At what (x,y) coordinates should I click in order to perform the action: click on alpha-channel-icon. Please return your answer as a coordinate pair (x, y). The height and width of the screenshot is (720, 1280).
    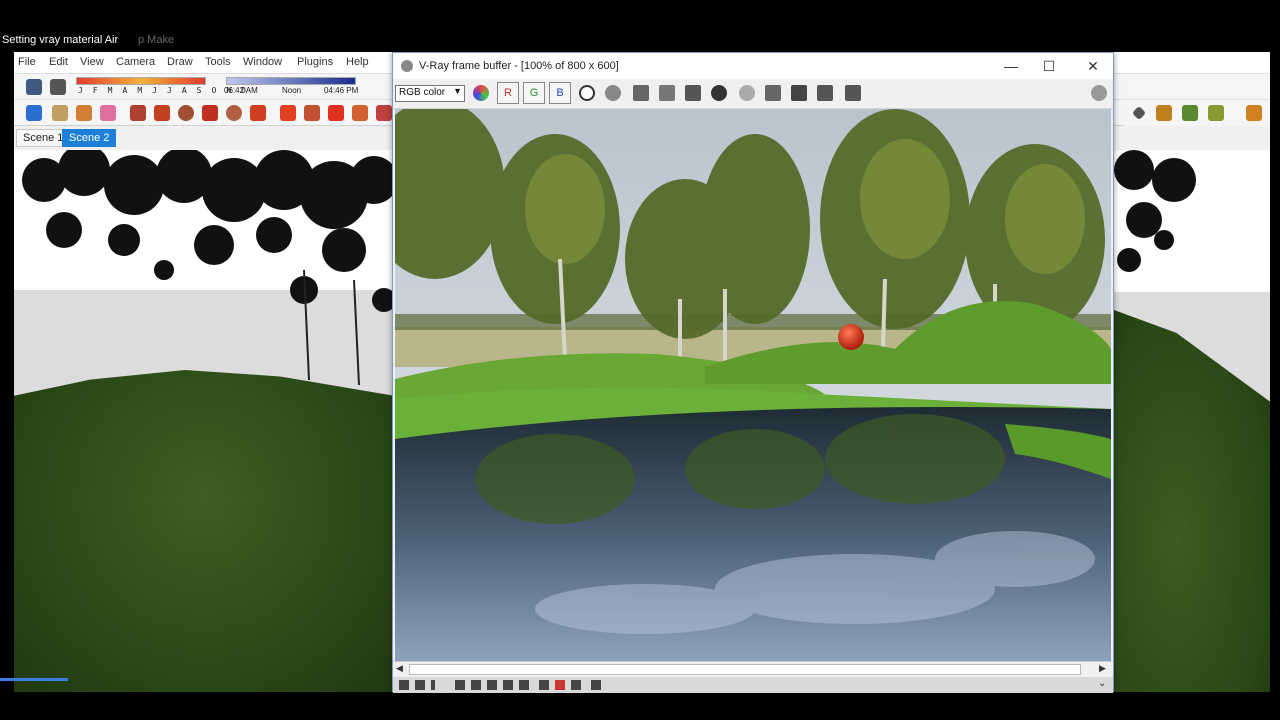
    Looking at the image, I should click on (587, 93).